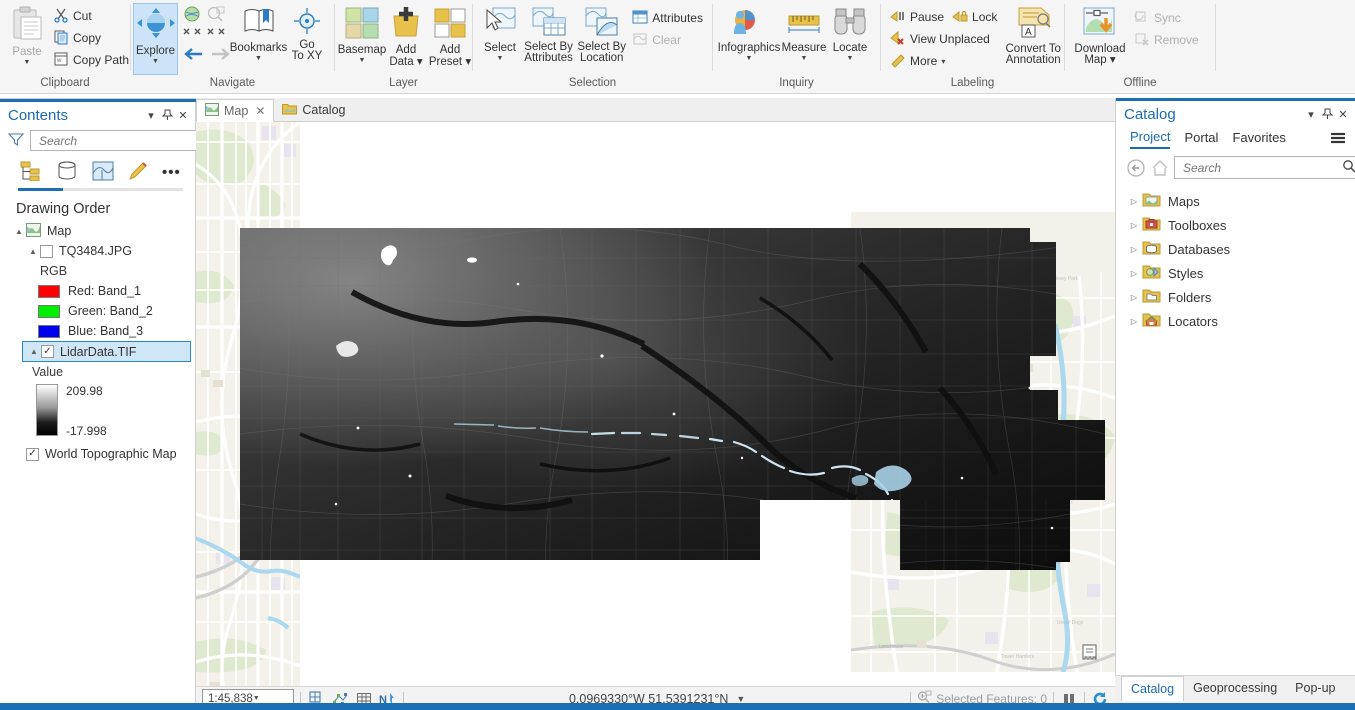  Describe the element at coordinates (917, 17) in the screenshot. I see `pause-labeling-button: Pause` at that location.